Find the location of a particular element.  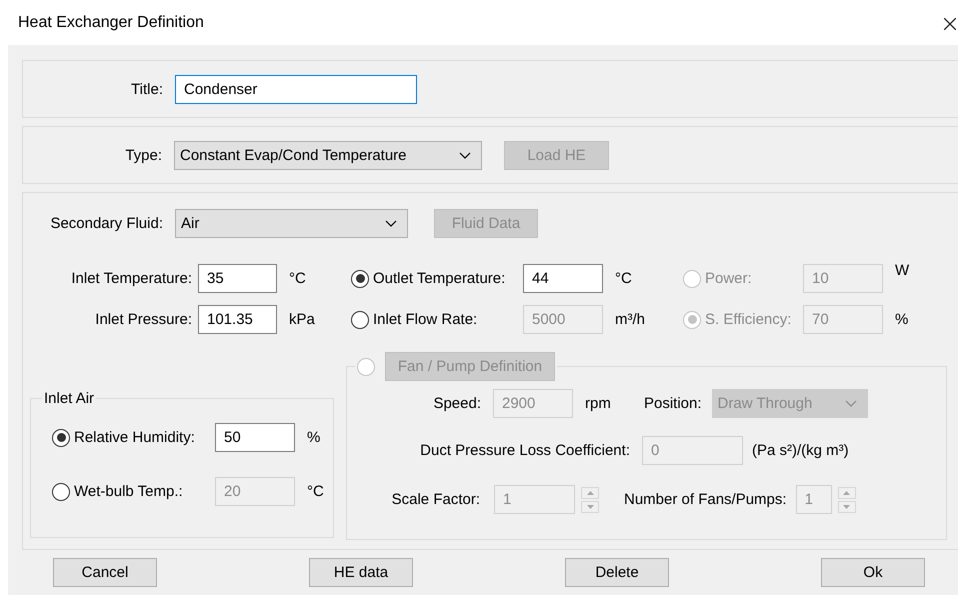

title-input: Condenser is located at coordinates (296, 89).